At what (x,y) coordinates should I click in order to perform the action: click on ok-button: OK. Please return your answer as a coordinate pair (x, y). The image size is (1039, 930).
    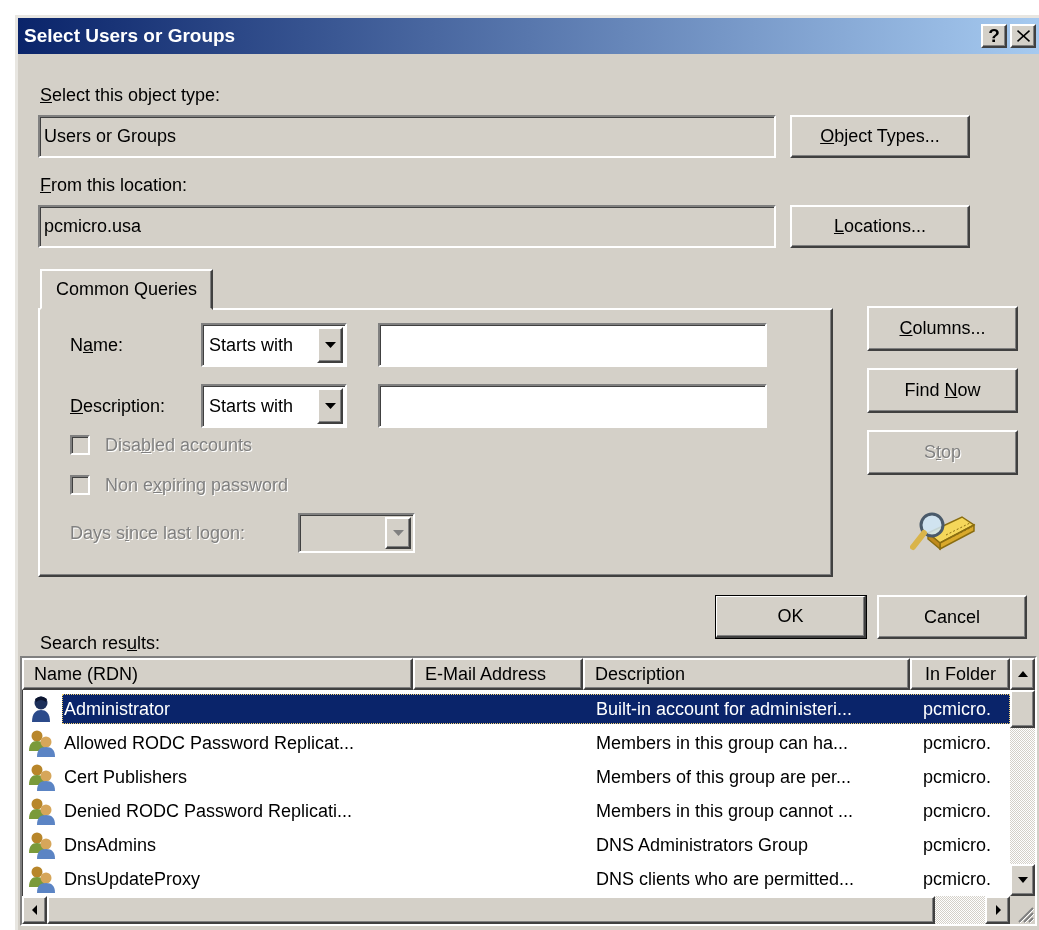
    Looking at the image, I should click on (791, 617).